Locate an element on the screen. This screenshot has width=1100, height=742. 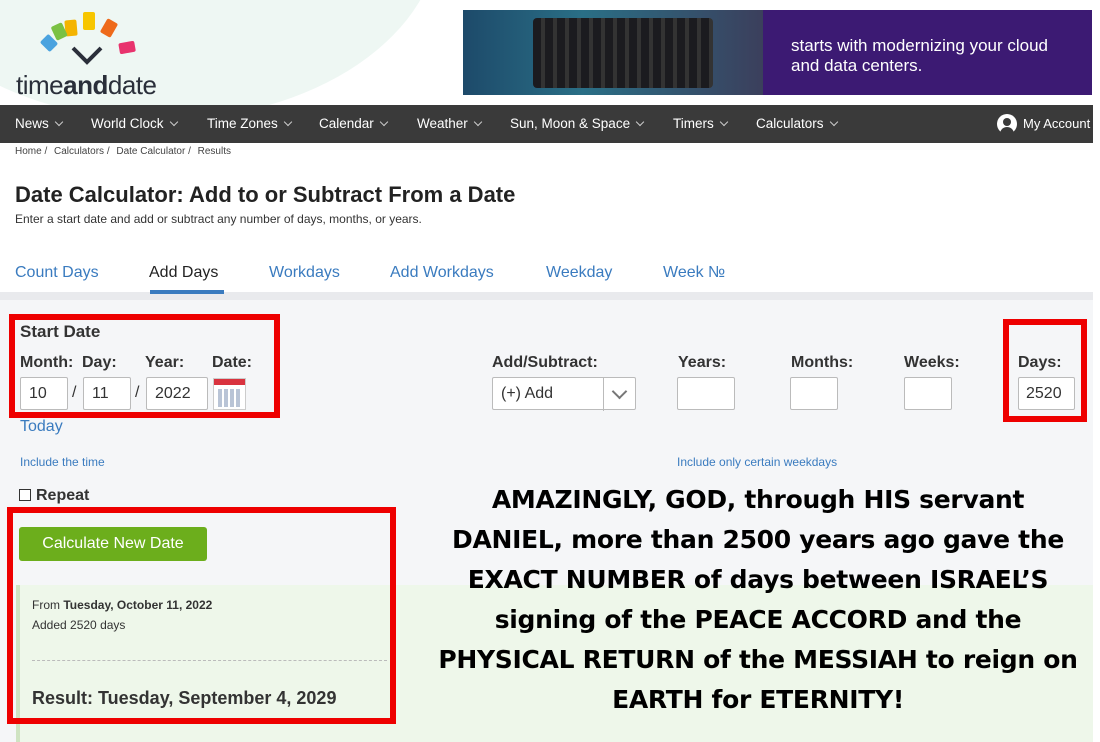
tab-add-workdays: Add Workdays is located at coordinates (442, 273).